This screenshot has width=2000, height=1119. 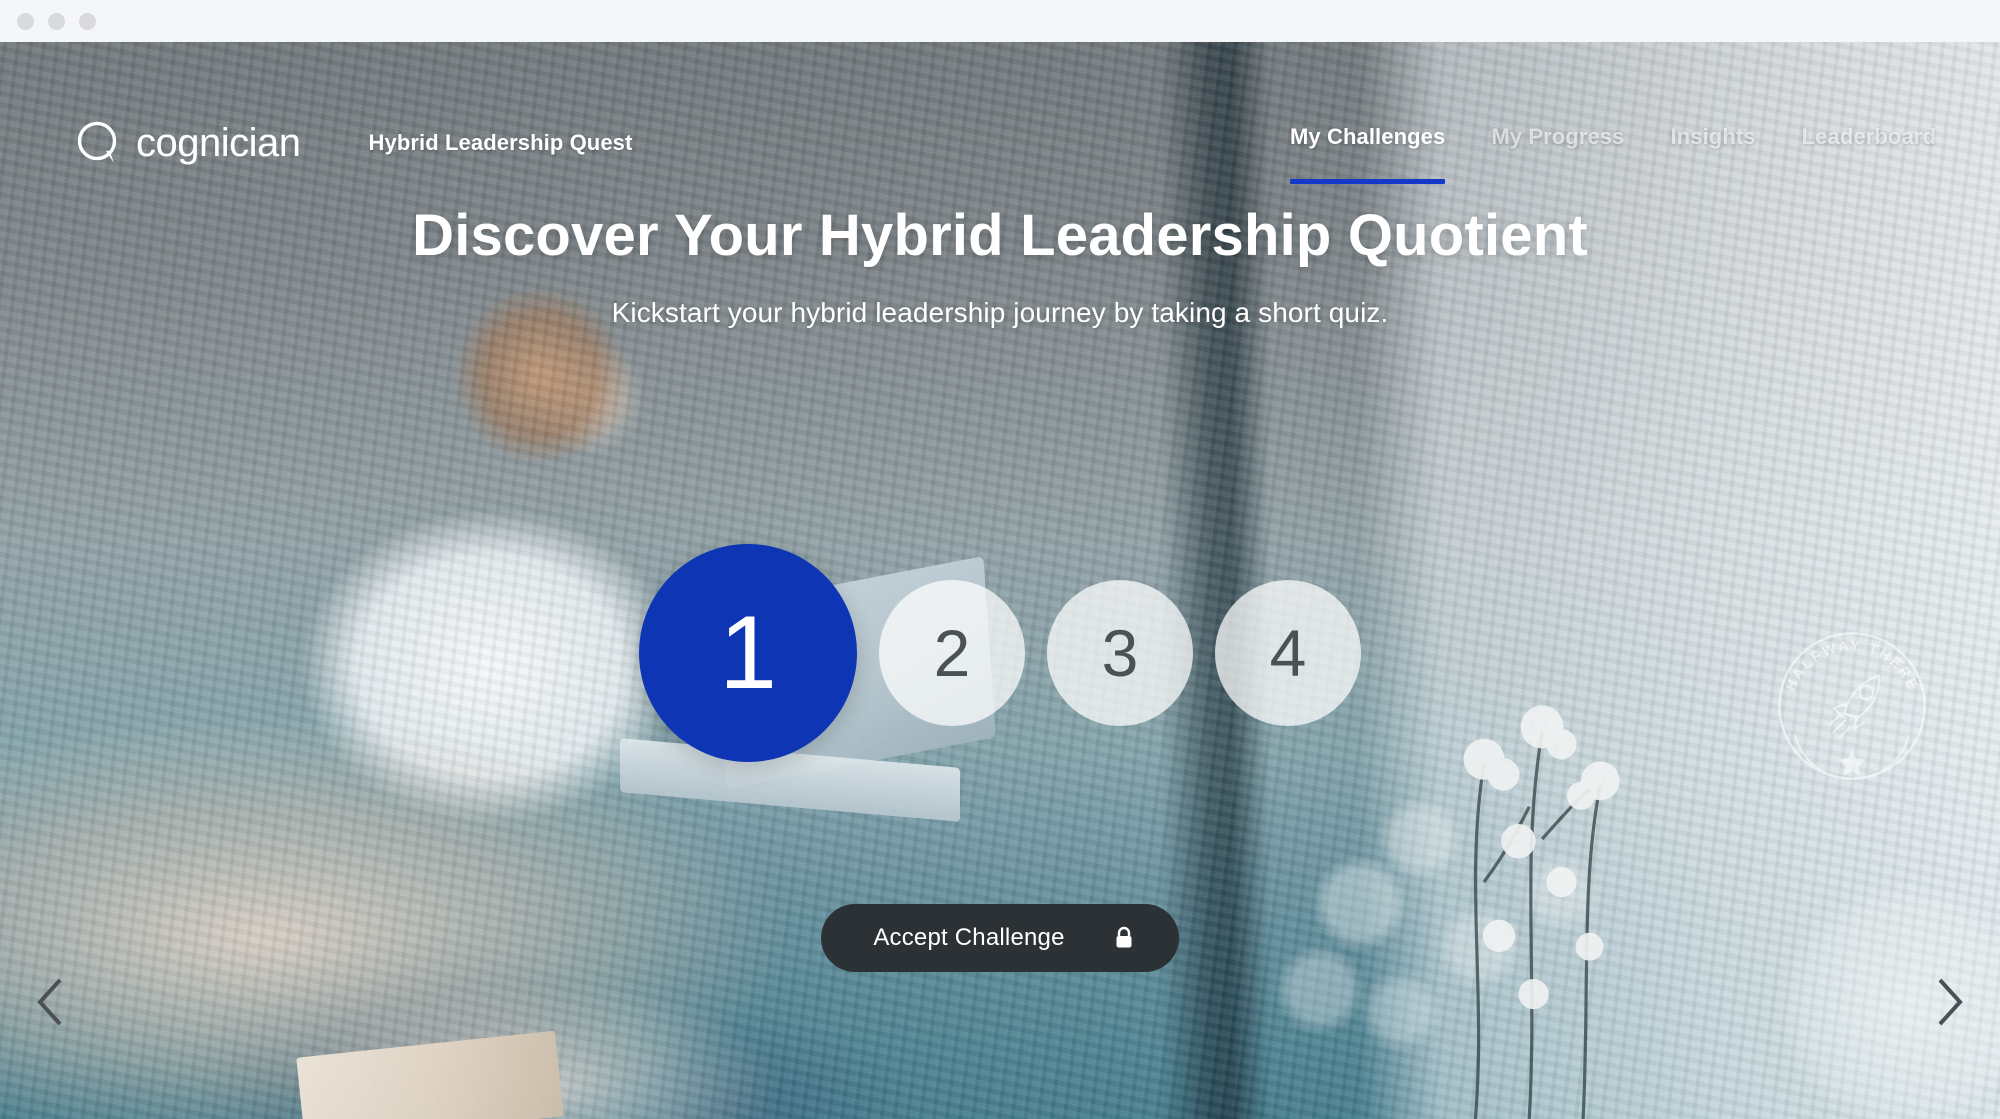 What do you see at coordinates (56, 21) in the screenshot?
I see `minimize-dot` at bounding box center [56, 21].